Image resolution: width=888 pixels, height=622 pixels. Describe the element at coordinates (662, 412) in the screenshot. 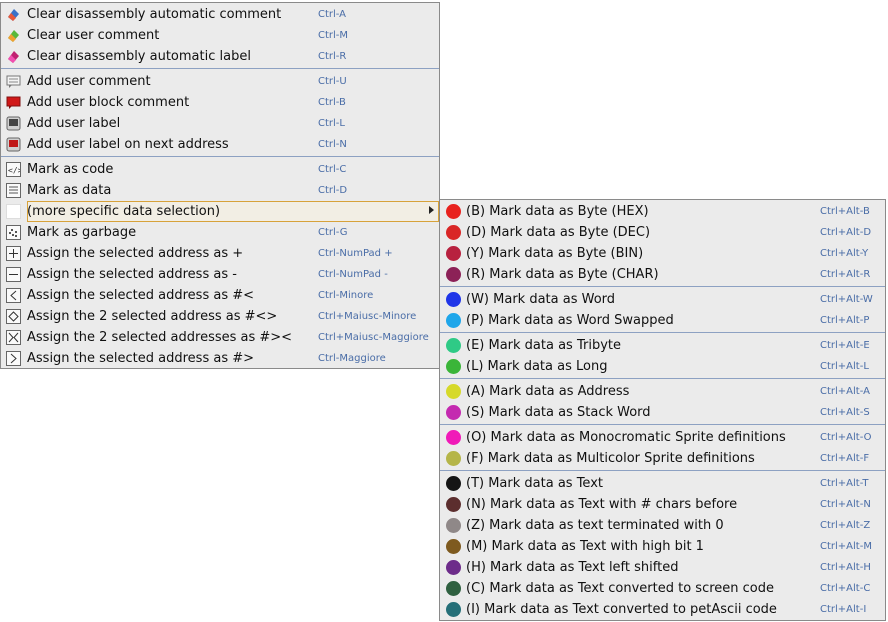

I see `submenu-item-stack-word: (S) Mark data as Stack Word Ctrl+Alt-S` at that location.